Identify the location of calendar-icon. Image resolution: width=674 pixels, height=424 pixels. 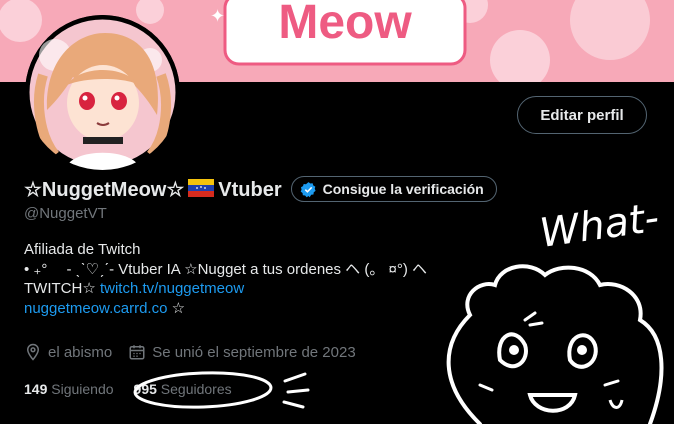
(137, 352).